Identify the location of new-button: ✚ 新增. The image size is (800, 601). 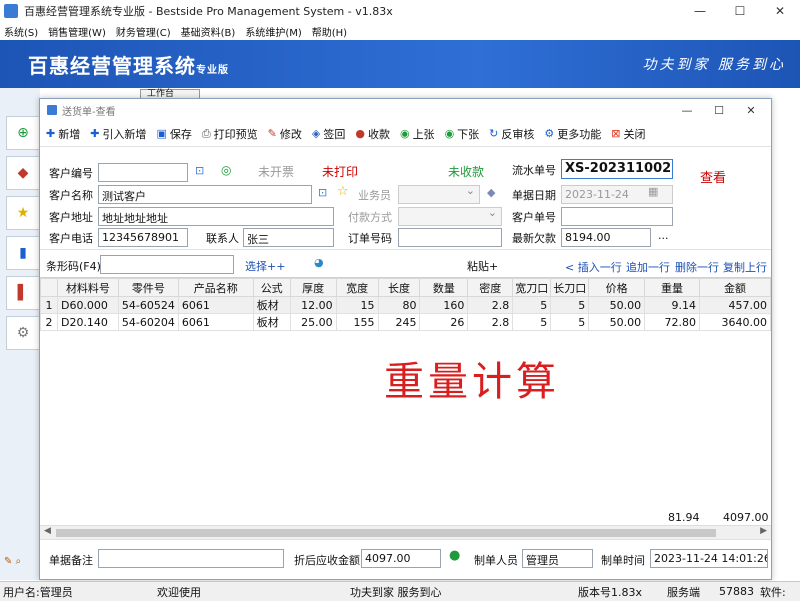
(63, 134).